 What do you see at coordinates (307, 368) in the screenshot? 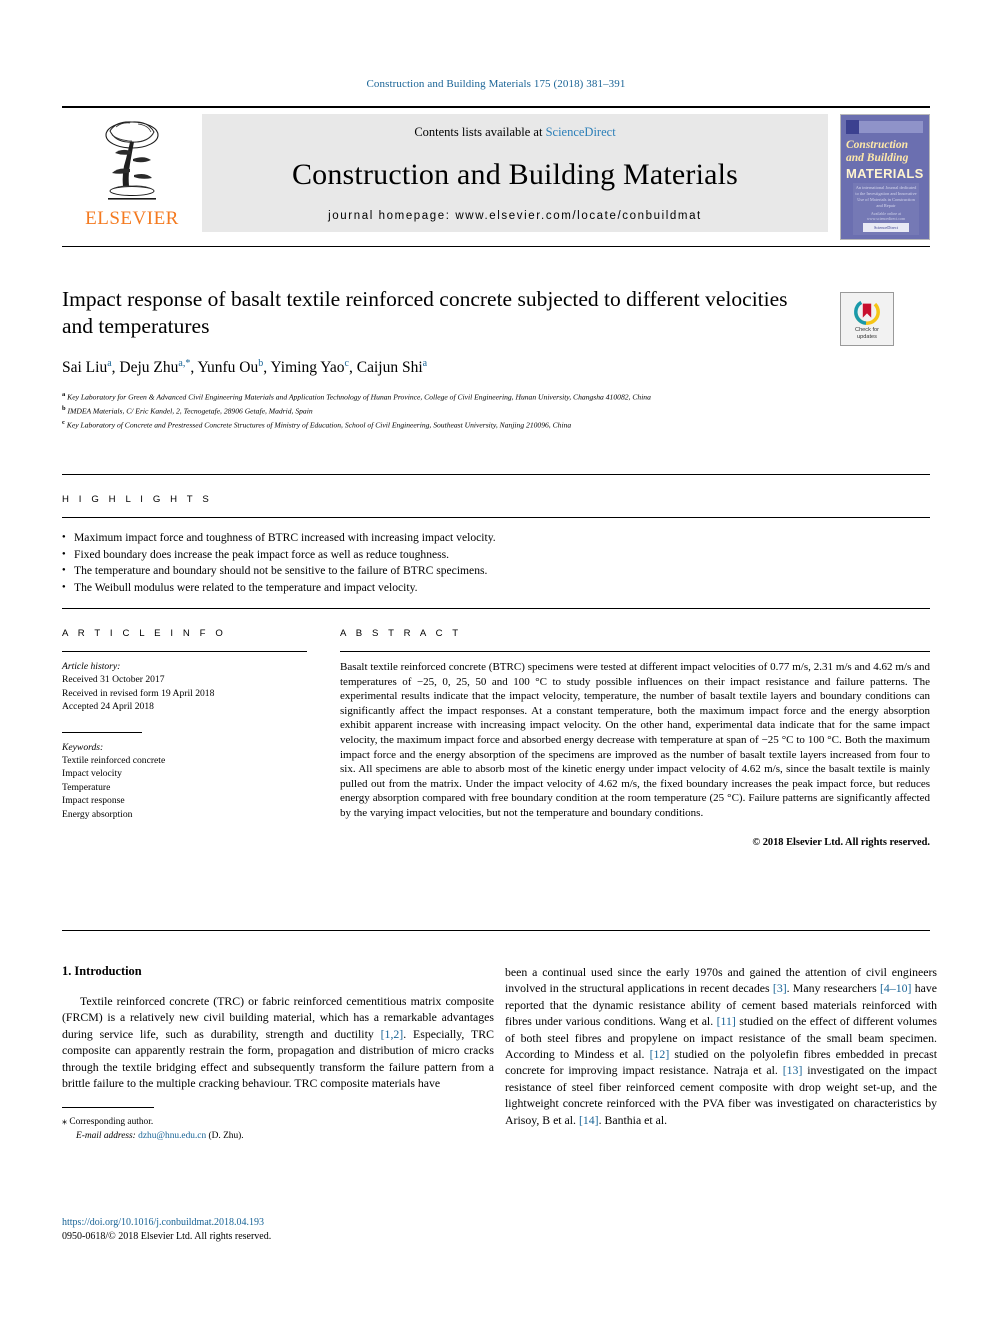
I see `author-name: Yiming Yao` at bounding box center [307, 368].